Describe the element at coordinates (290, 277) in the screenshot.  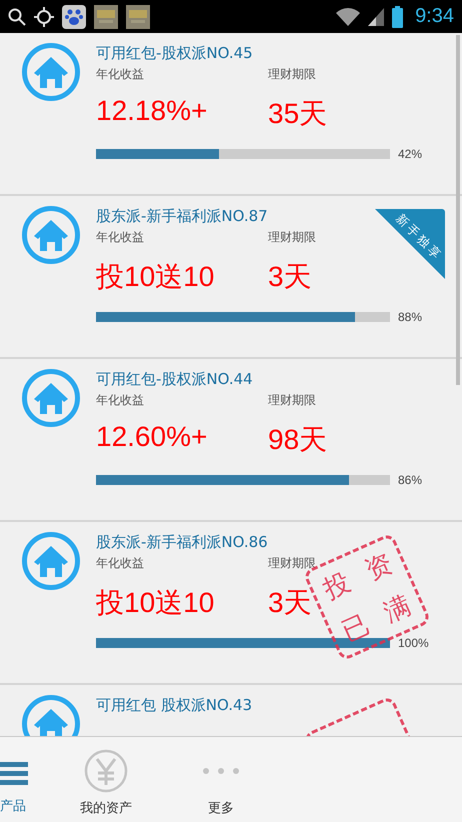
I see `term-value: 3天` at that location.